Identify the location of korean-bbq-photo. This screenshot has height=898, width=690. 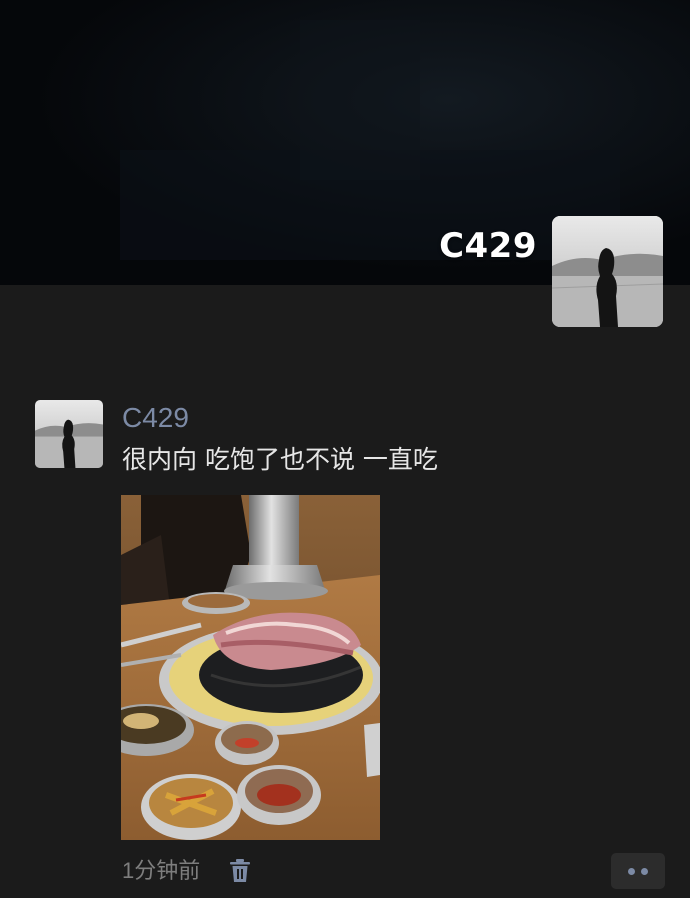
(250, 667).